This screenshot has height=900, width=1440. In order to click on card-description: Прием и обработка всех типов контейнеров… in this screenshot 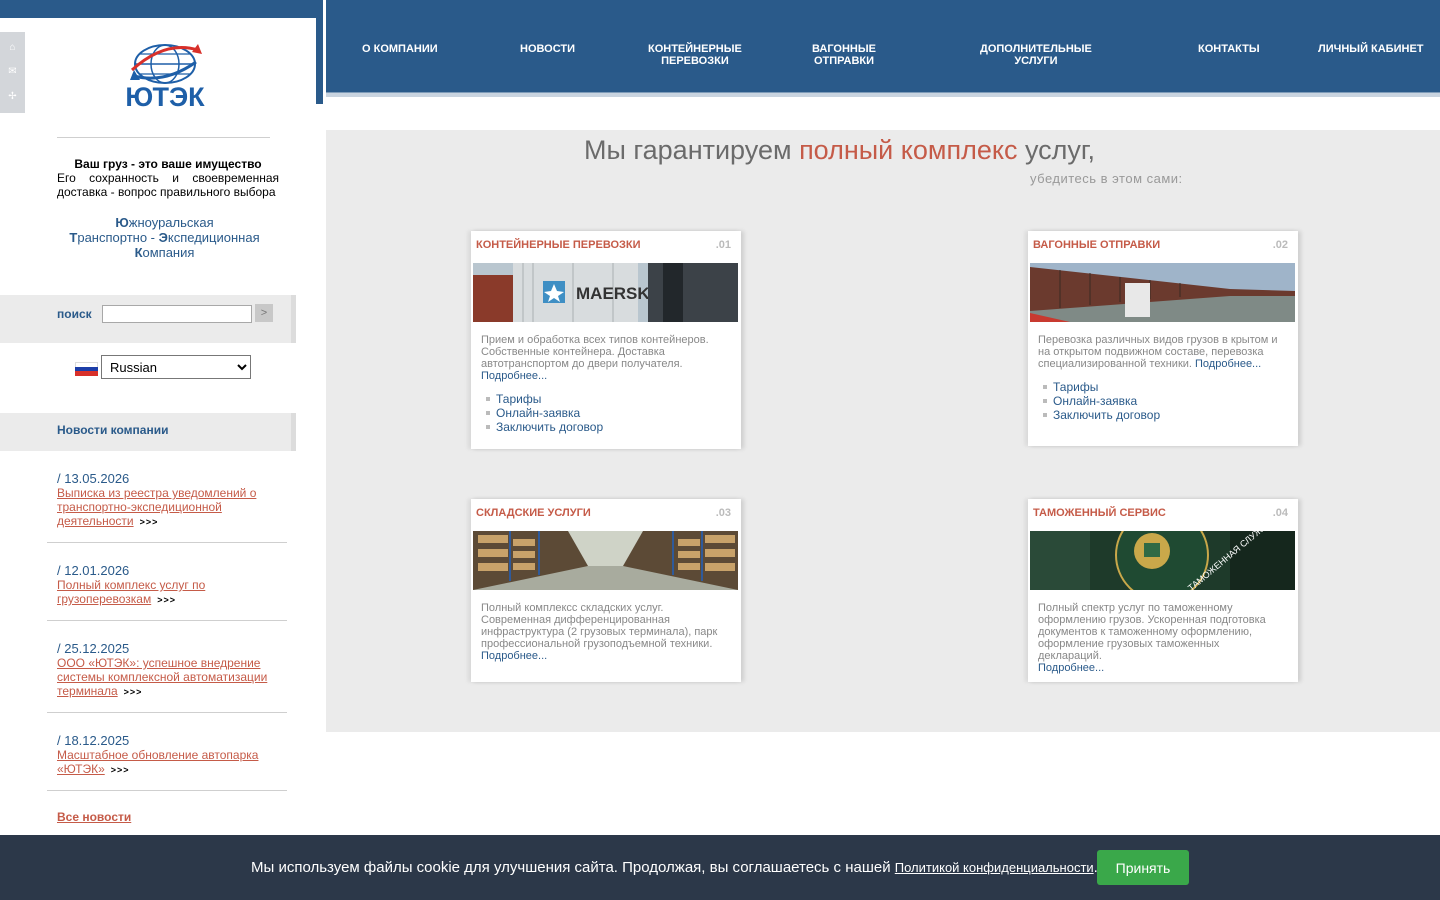, I will do `click(595, 358)`.